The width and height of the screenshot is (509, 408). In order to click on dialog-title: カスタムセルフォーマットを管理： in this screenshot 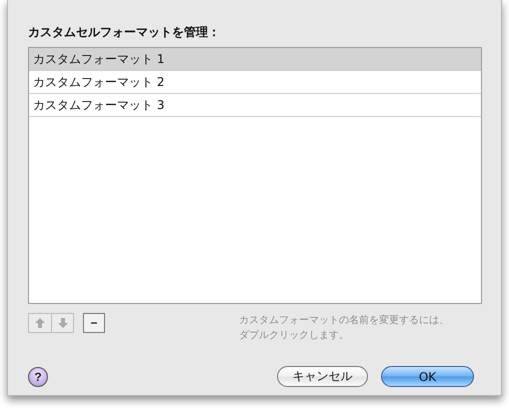, I will do `click(124, 32)`.